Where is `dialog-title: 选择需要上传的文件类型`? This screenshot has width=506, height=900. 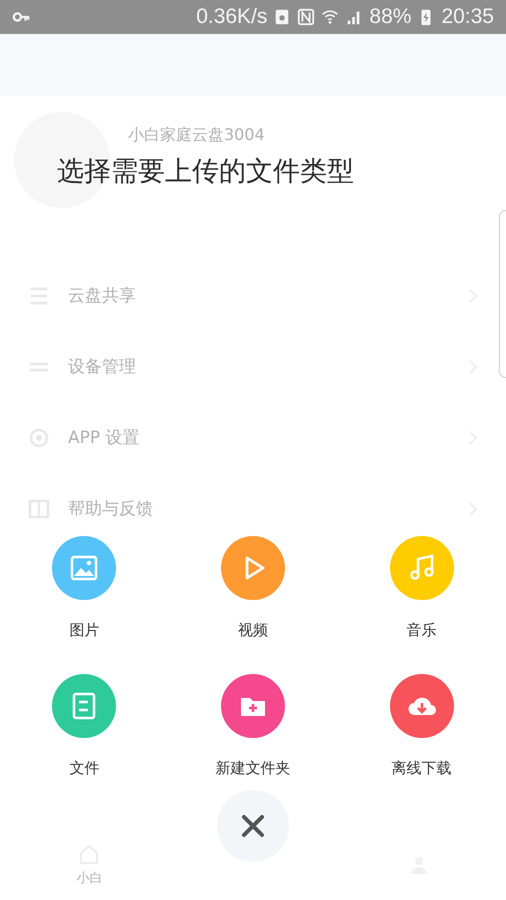
dialog-title: 选择需要上传的文件类型 is located at coordinates (206, 172).